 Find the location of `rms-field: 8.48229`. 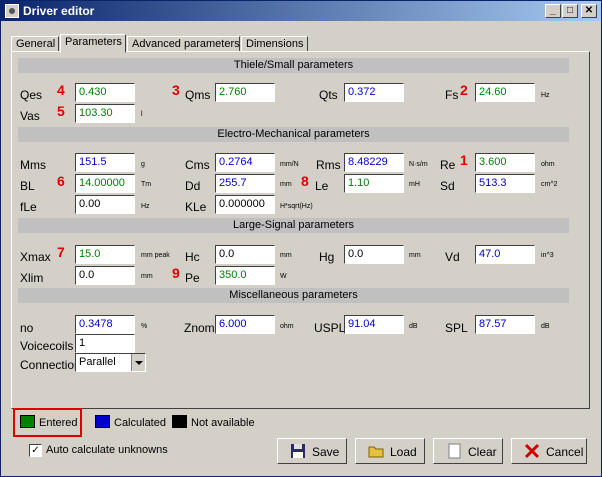

rms-field: 8.48229 is located at coordinates (374, 162).